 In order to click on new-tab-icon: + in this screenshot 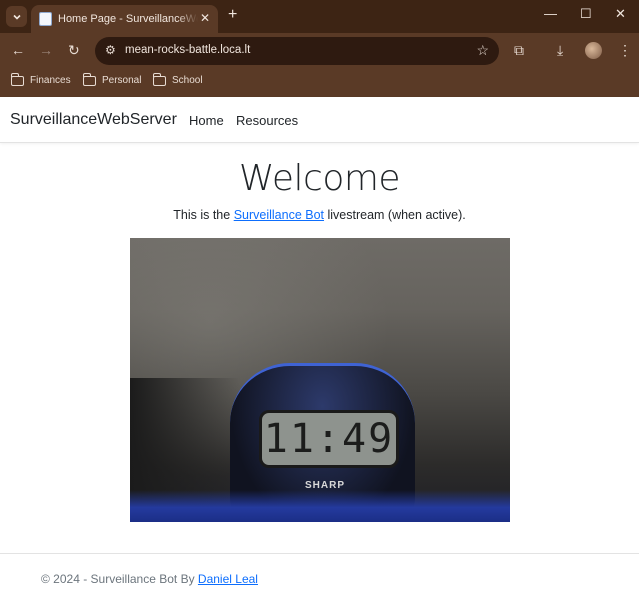, I will do `click(232, 15)`.